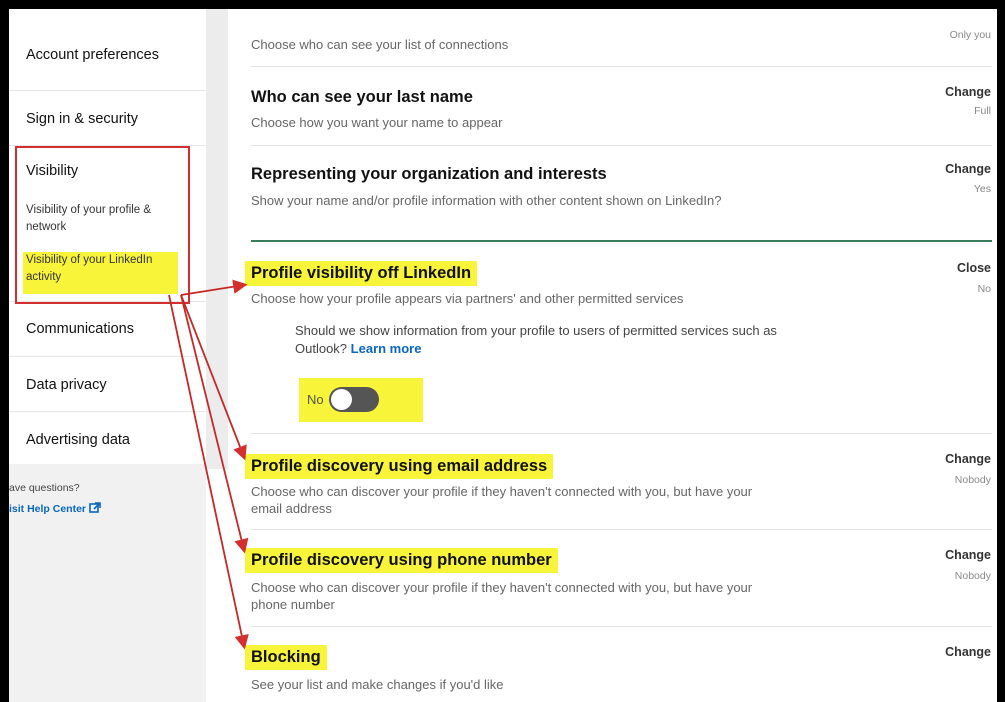 This screenshot has height=702, width=1005. Describe the element at coordinates (968, 652) in the screenshot. I see `blocking-change-button: Change` at that location.